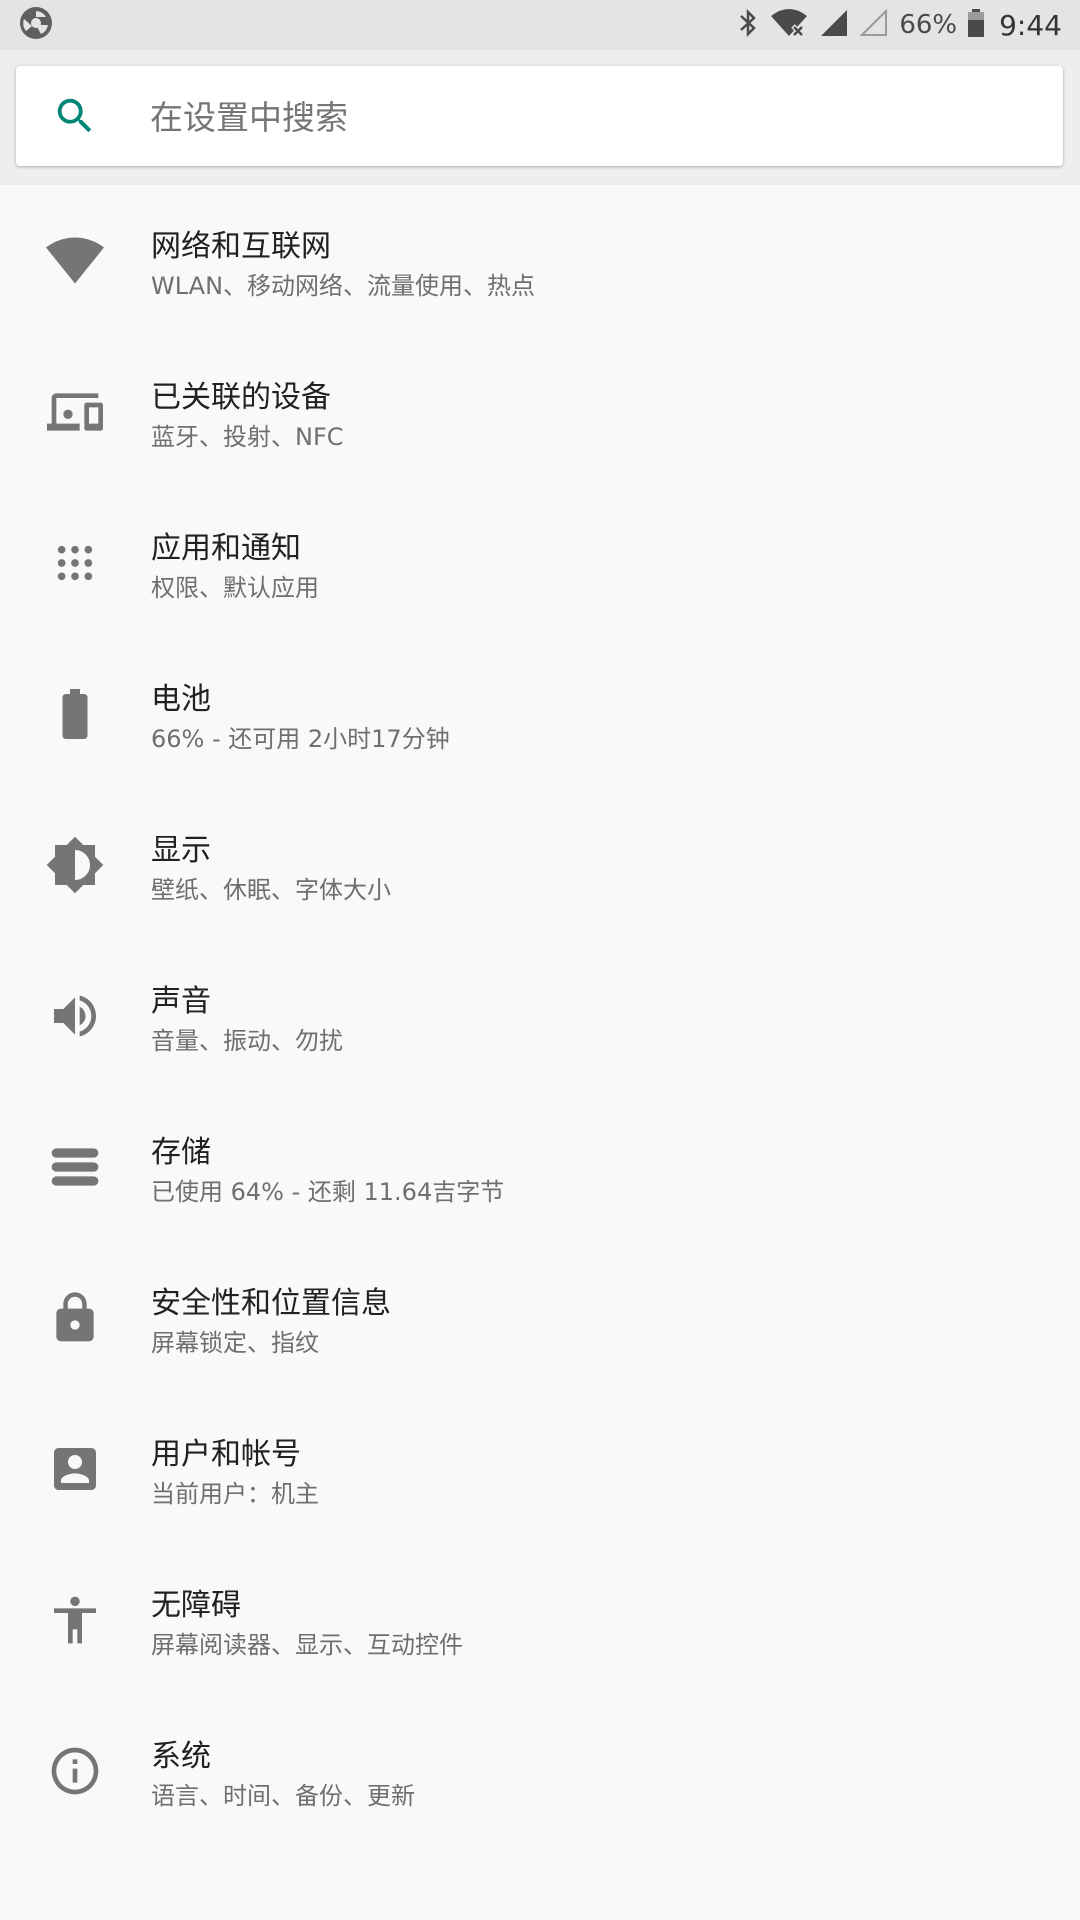  Describe the element at coordinates (540, 1770) in the screenshot. I see `settings-item-system: 系统 语言、时间、备份、更新` at that location.